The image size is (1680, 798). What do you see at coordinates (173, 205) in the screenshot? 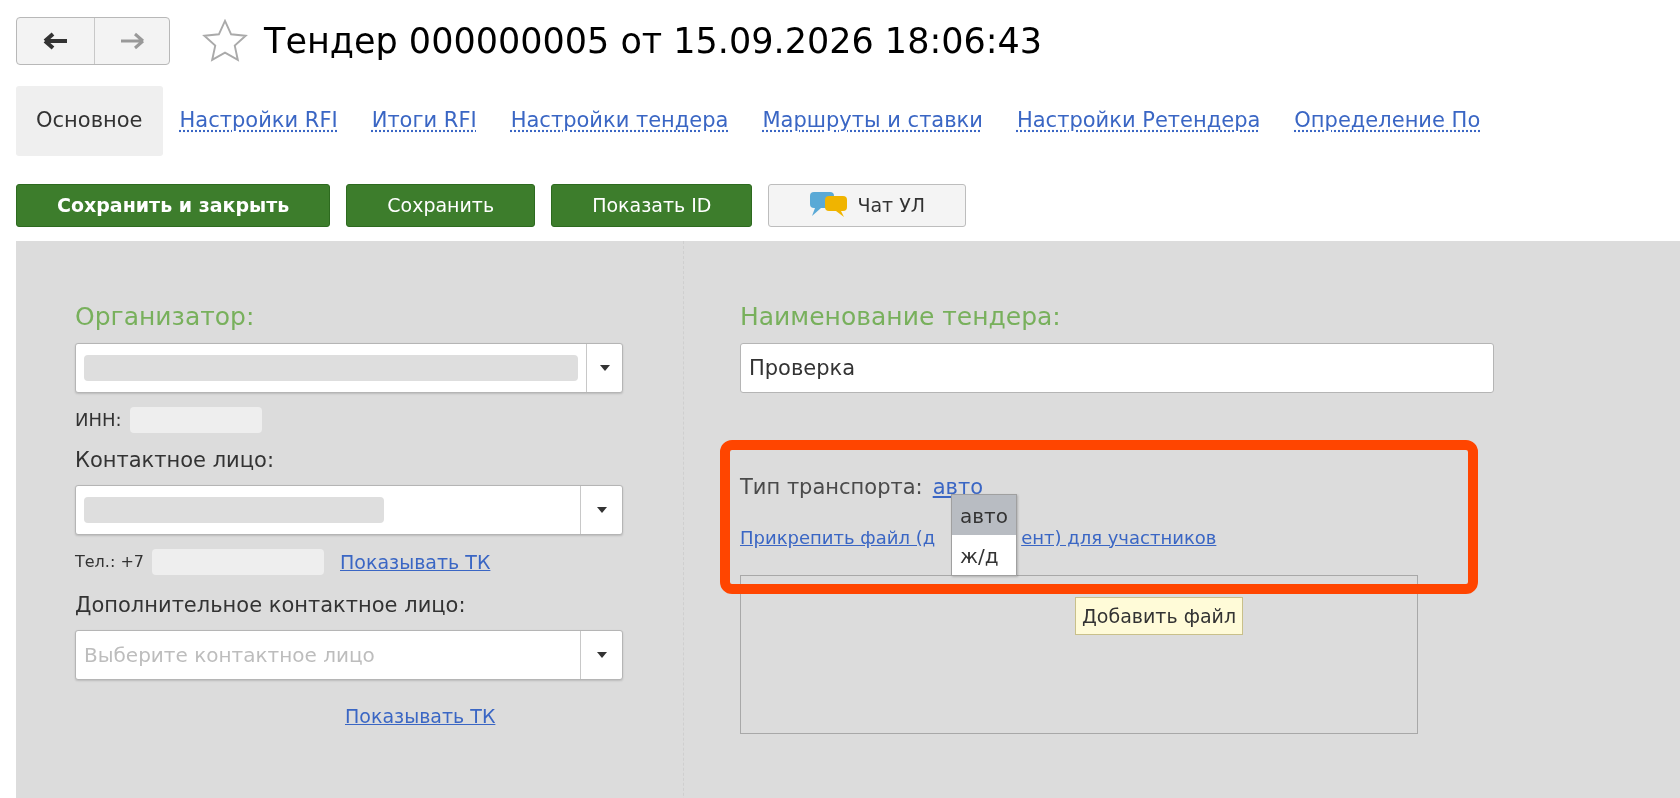
I see `toolbar-button: Сохранить и закрыть` at bounding box center [173, 205].